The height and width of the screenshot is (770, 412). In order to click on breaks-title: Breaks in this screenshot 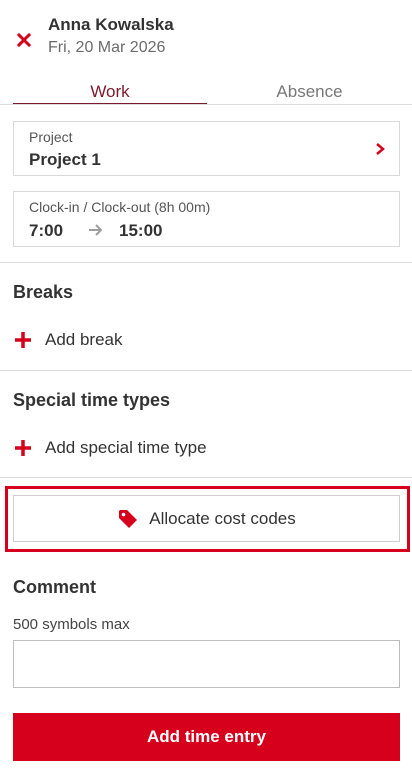, I will do `click(43, 292)`.